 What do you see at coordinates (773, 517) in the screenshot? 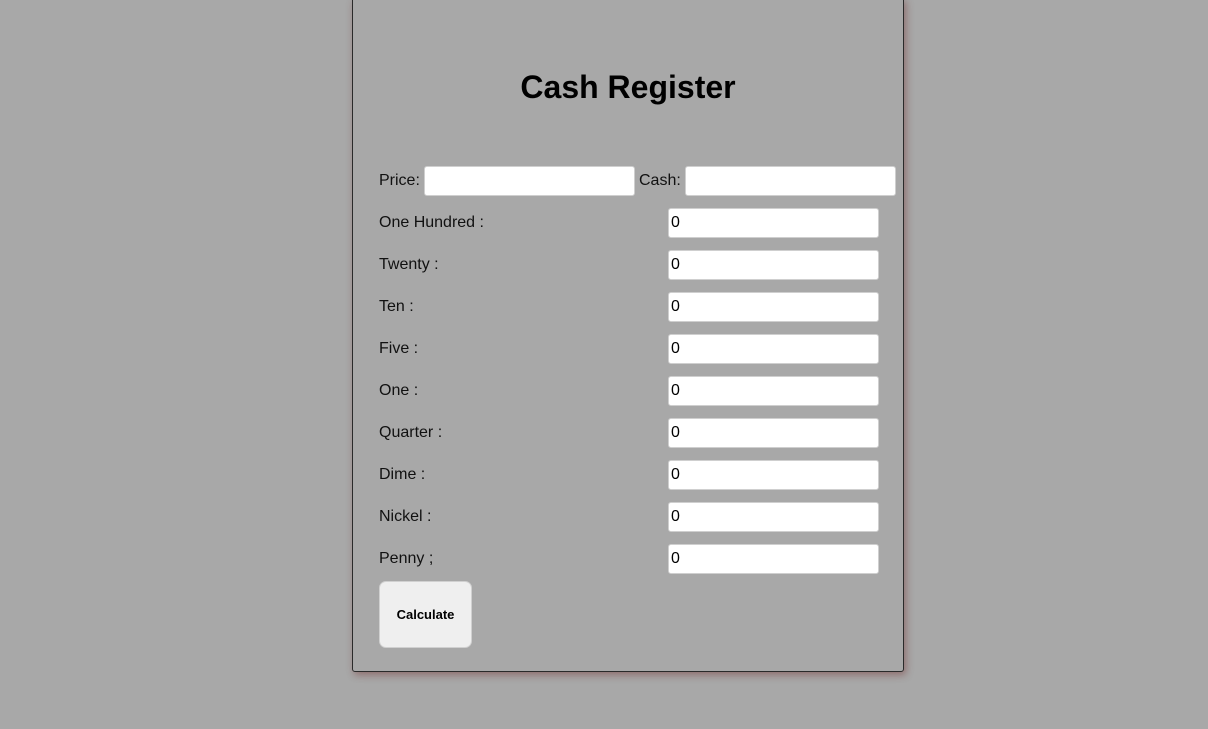
I see `nickel-count-field` at bounding box center [773, 517].